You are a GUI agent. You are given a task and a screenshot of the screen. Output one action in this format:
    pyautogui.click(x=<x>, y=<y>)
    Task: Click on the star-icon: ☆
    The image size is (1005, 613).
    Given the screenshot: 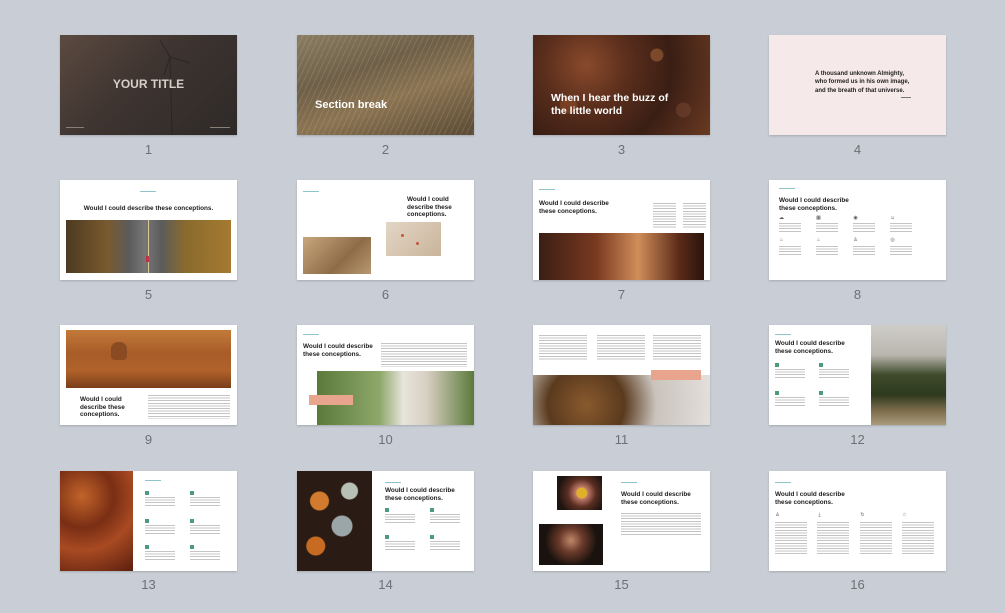 What is the action you would take?
    pyautogui.click(x=904, y=515)
    